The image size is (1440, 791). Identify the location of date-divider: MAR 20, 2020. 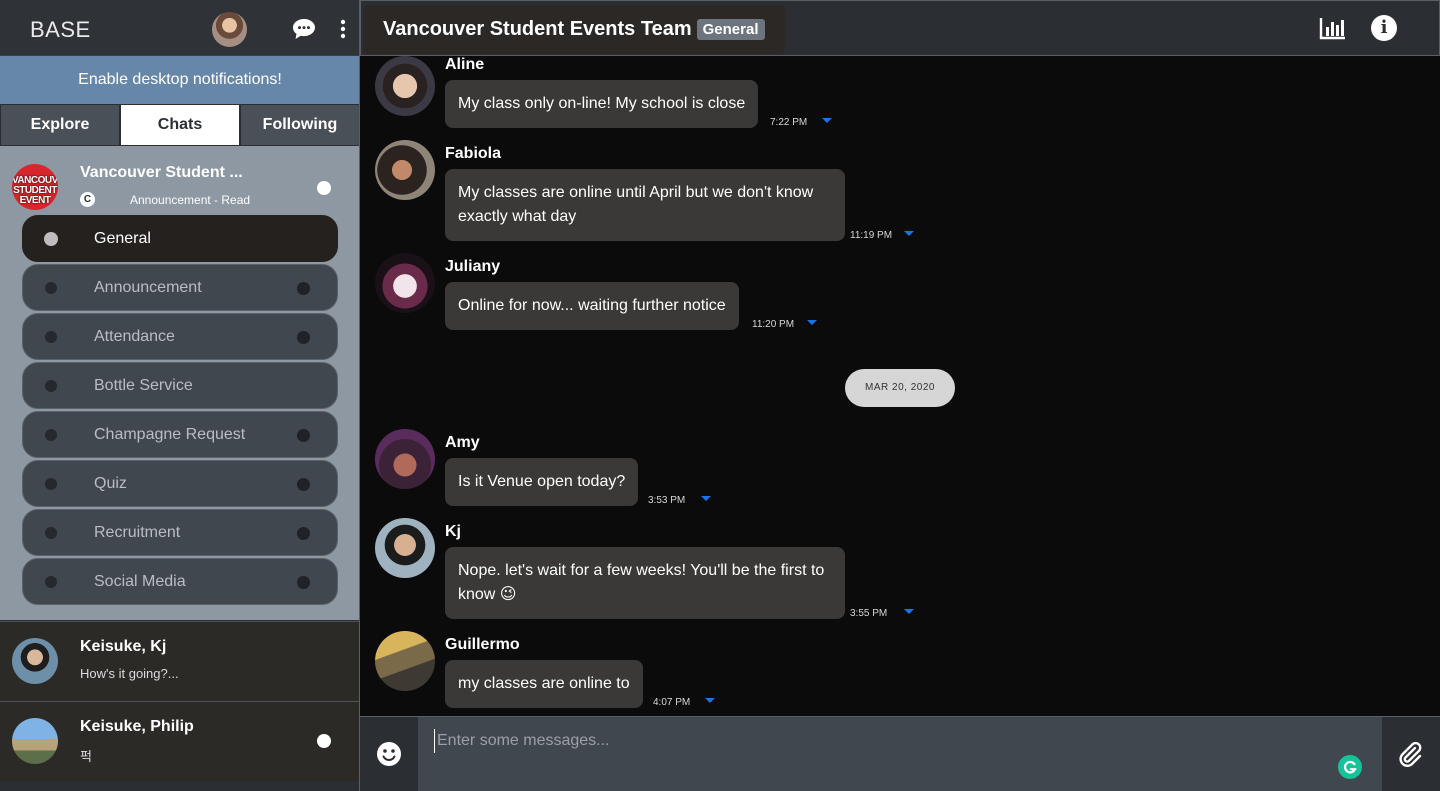
(900, 388).